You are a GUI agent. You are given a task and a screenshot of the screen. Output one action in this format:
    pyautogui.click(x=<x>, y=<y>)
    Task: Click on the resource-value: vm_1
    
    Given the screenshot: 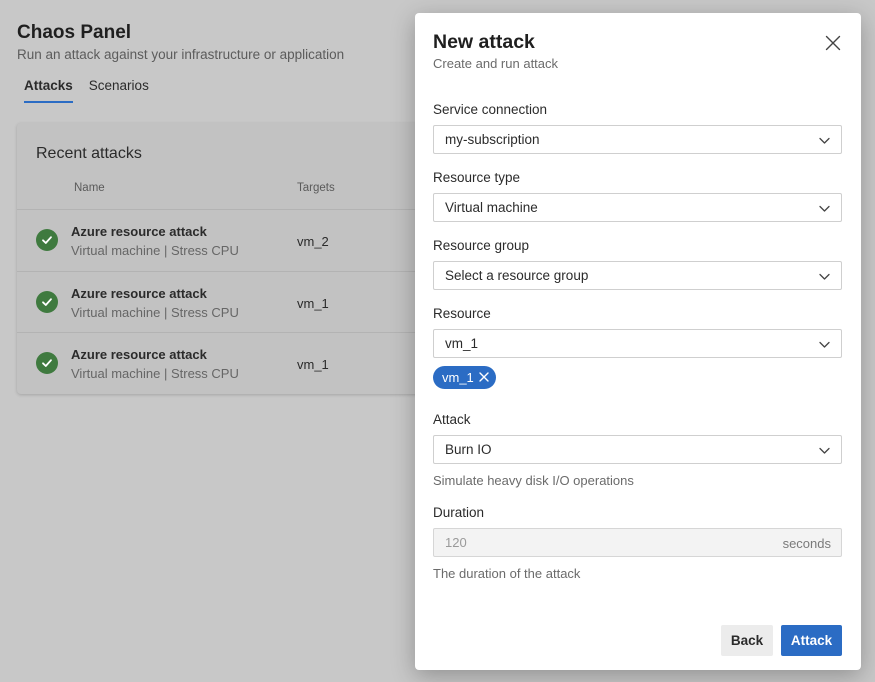 What is the action you would take?
    pyautogui.click(x=462, y=343)
    